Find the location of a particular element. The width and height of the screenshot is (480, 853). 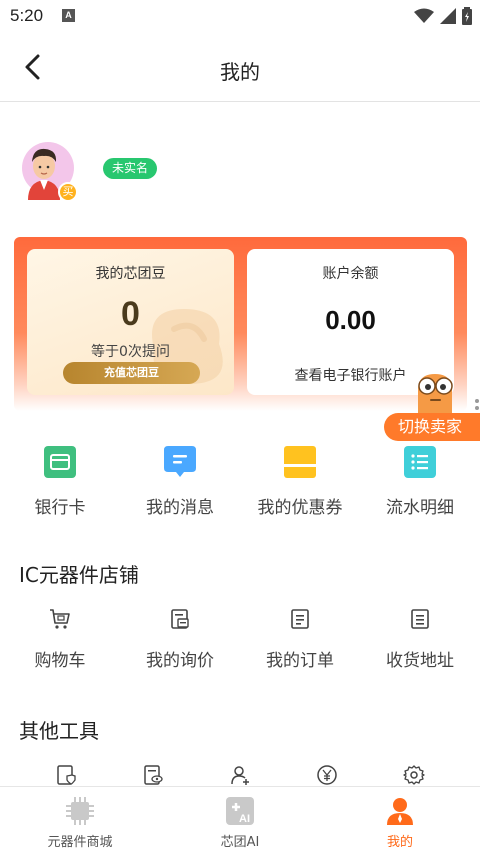

mascot-icon is located at coordinates (435, 395).